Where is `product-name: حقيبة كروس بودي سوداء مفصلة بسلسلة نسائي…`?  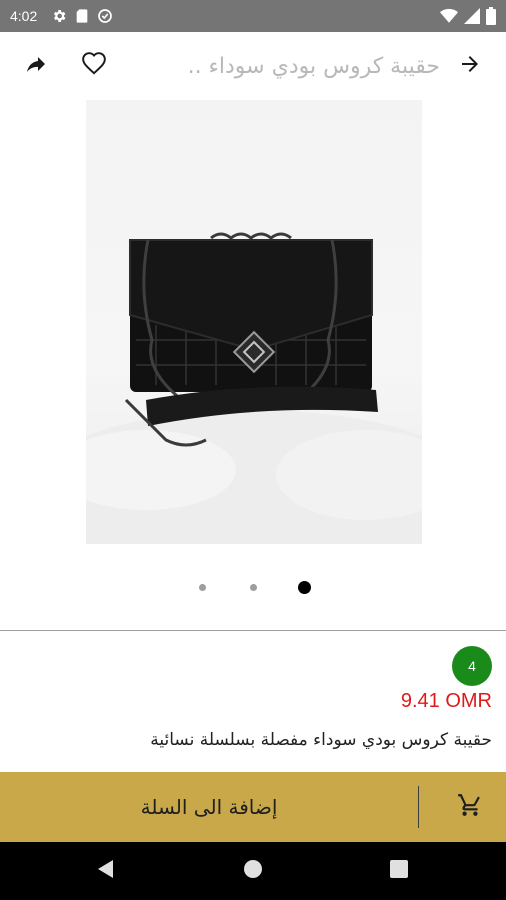 product-name: حقيبة كروس بودي سوداء مفصلة بسلسلة نسائي… is located at coordinates (321, 740).